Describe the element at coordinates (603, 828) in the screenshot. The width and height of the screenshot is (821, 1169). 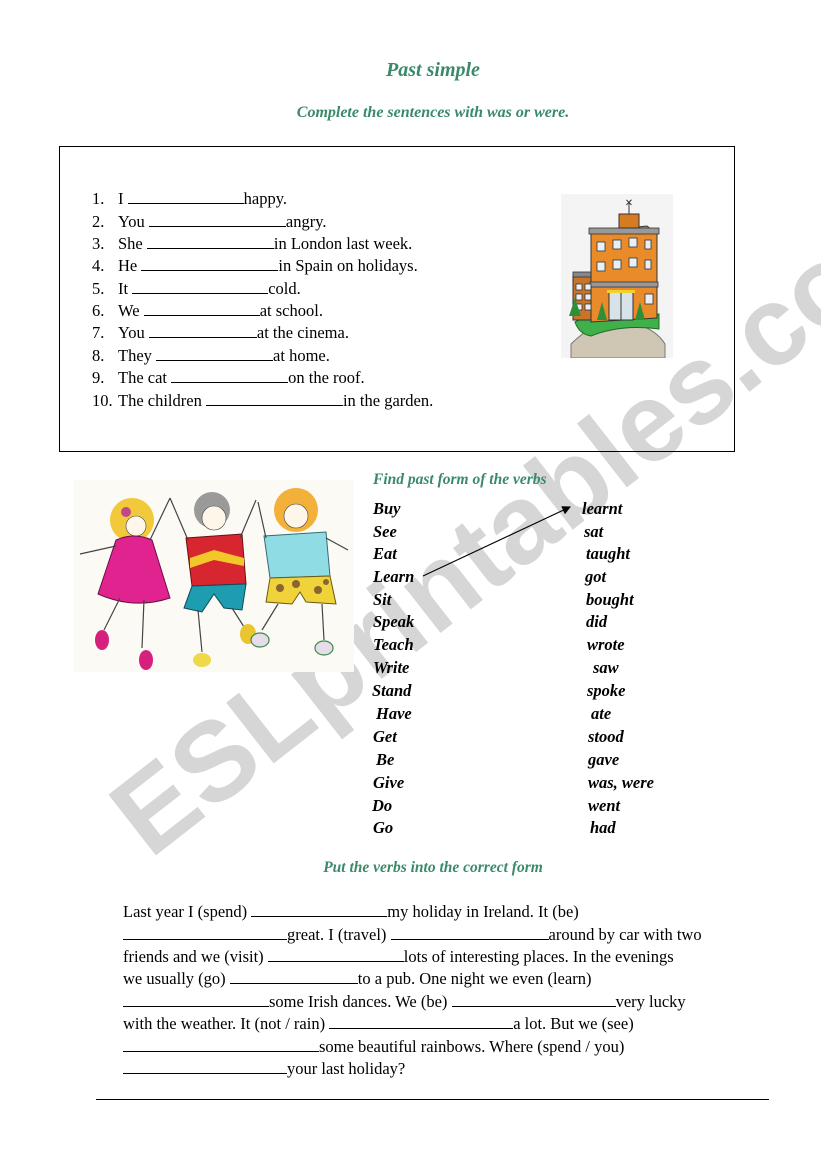
I see `past-form: had` at that location.